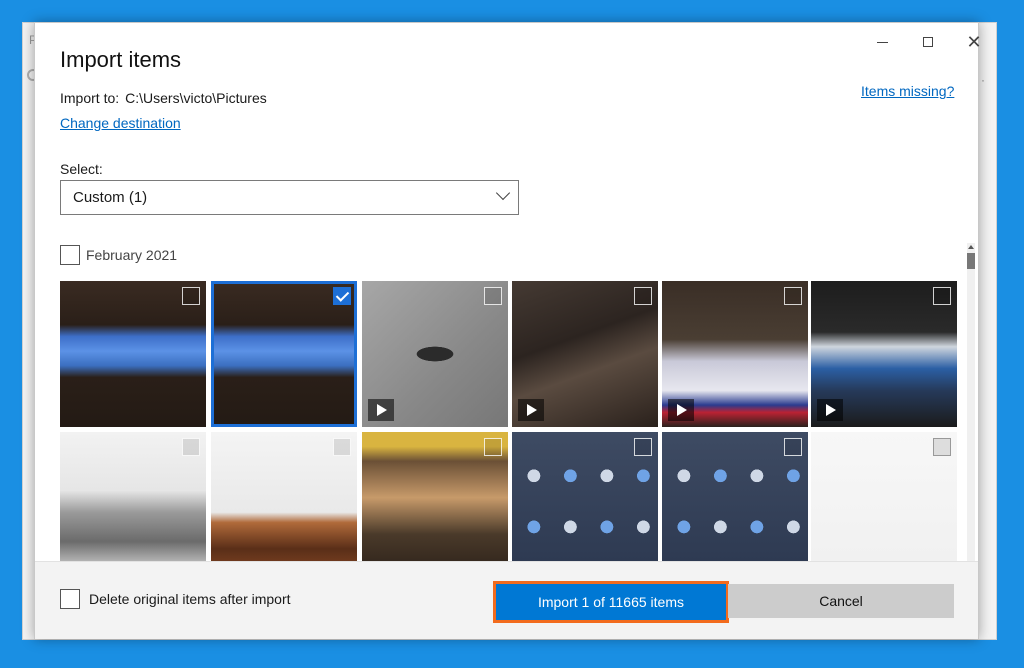  What do you see at coordinates (196, 98) in the screenshot?
I see `import-to-path: C:\Users\victo\Pictures` at bounding box center [196, 98].